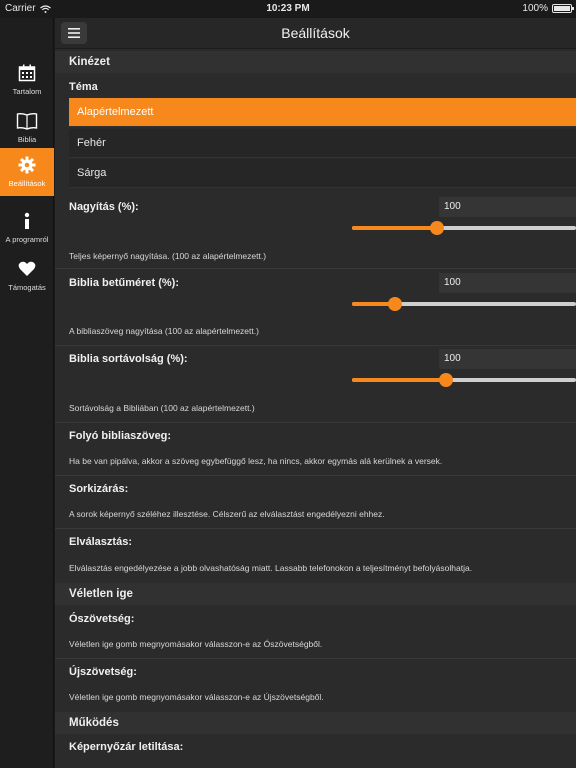 The width and height of the screenshot is (576, 768). I want to click on section-header-mukodes: Működés, so click(315, 723).